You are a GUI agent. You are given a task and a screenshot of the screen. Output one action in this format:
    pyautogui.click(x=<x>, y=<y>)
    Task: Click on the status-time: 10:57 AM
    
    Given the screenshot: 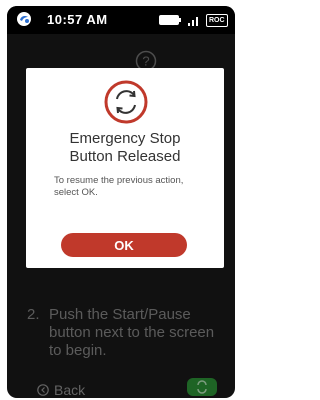 What is the action you would take?
    pyautogui.click(x=77, y=19)
    